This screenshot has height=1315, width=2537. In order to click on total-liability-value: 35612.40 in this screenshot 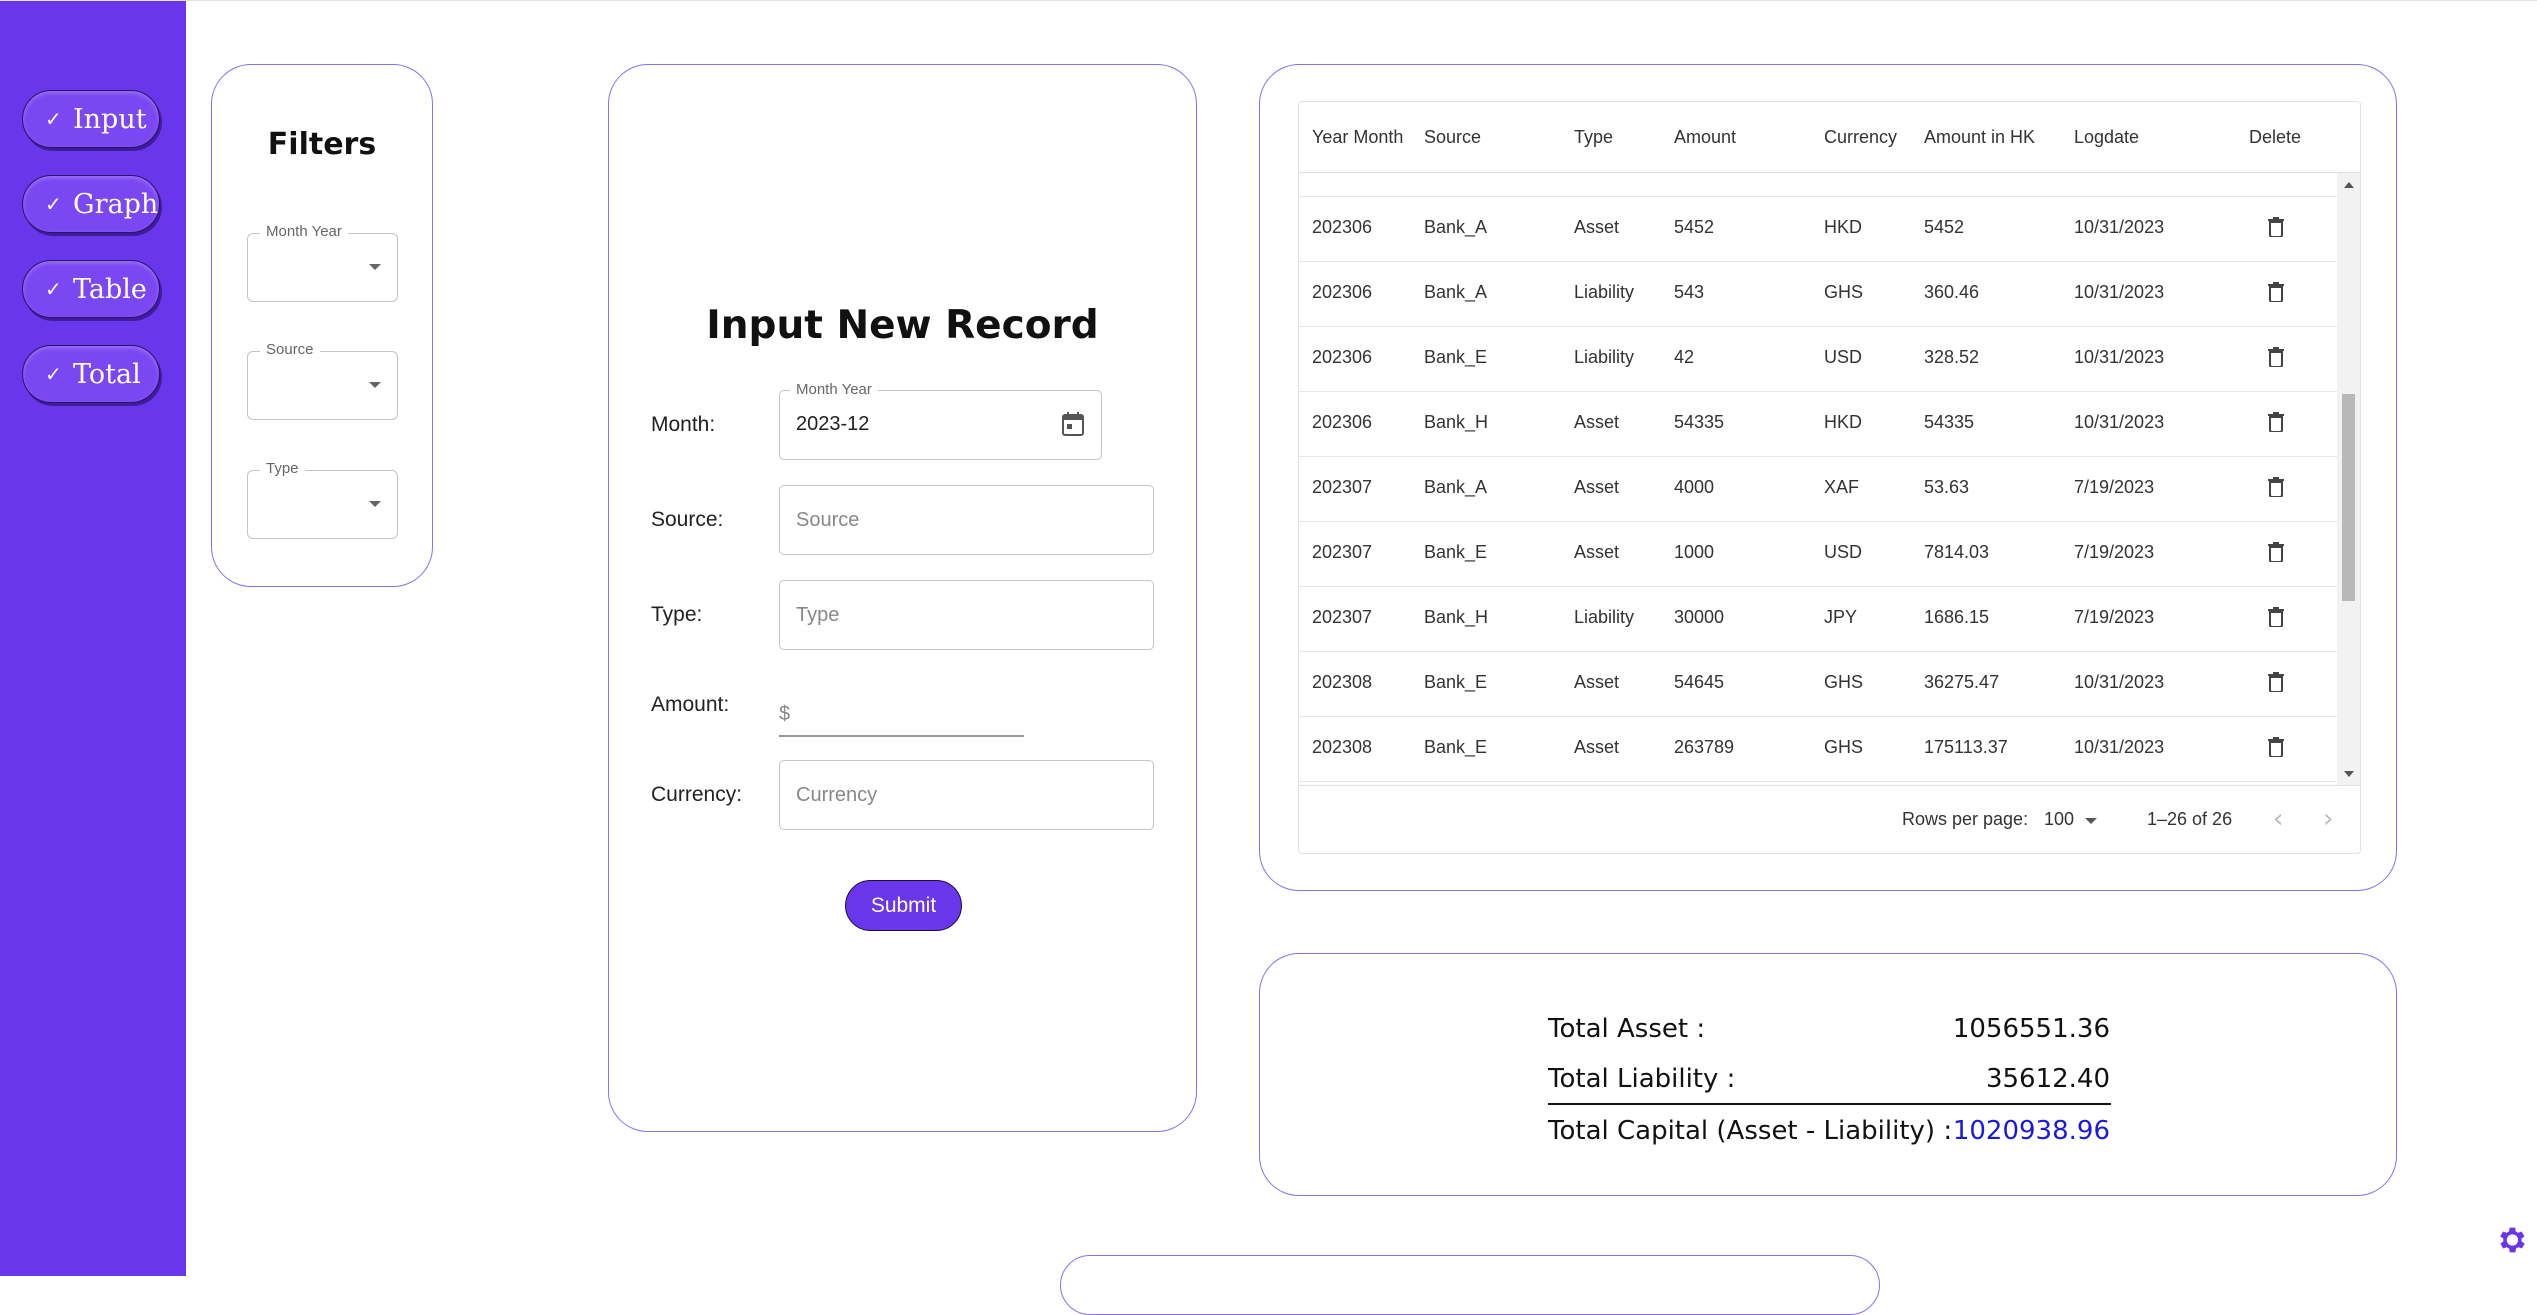, I will do `click(2047, 1079)`.